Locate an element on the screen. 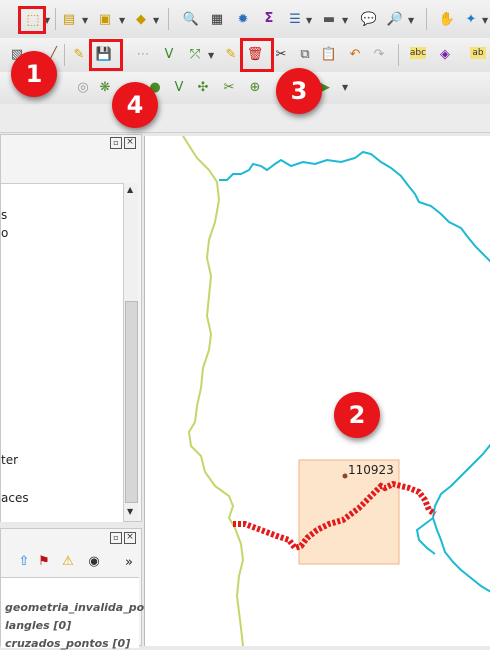  label-style-icon: ◈ is located at coordinates (445, 55).